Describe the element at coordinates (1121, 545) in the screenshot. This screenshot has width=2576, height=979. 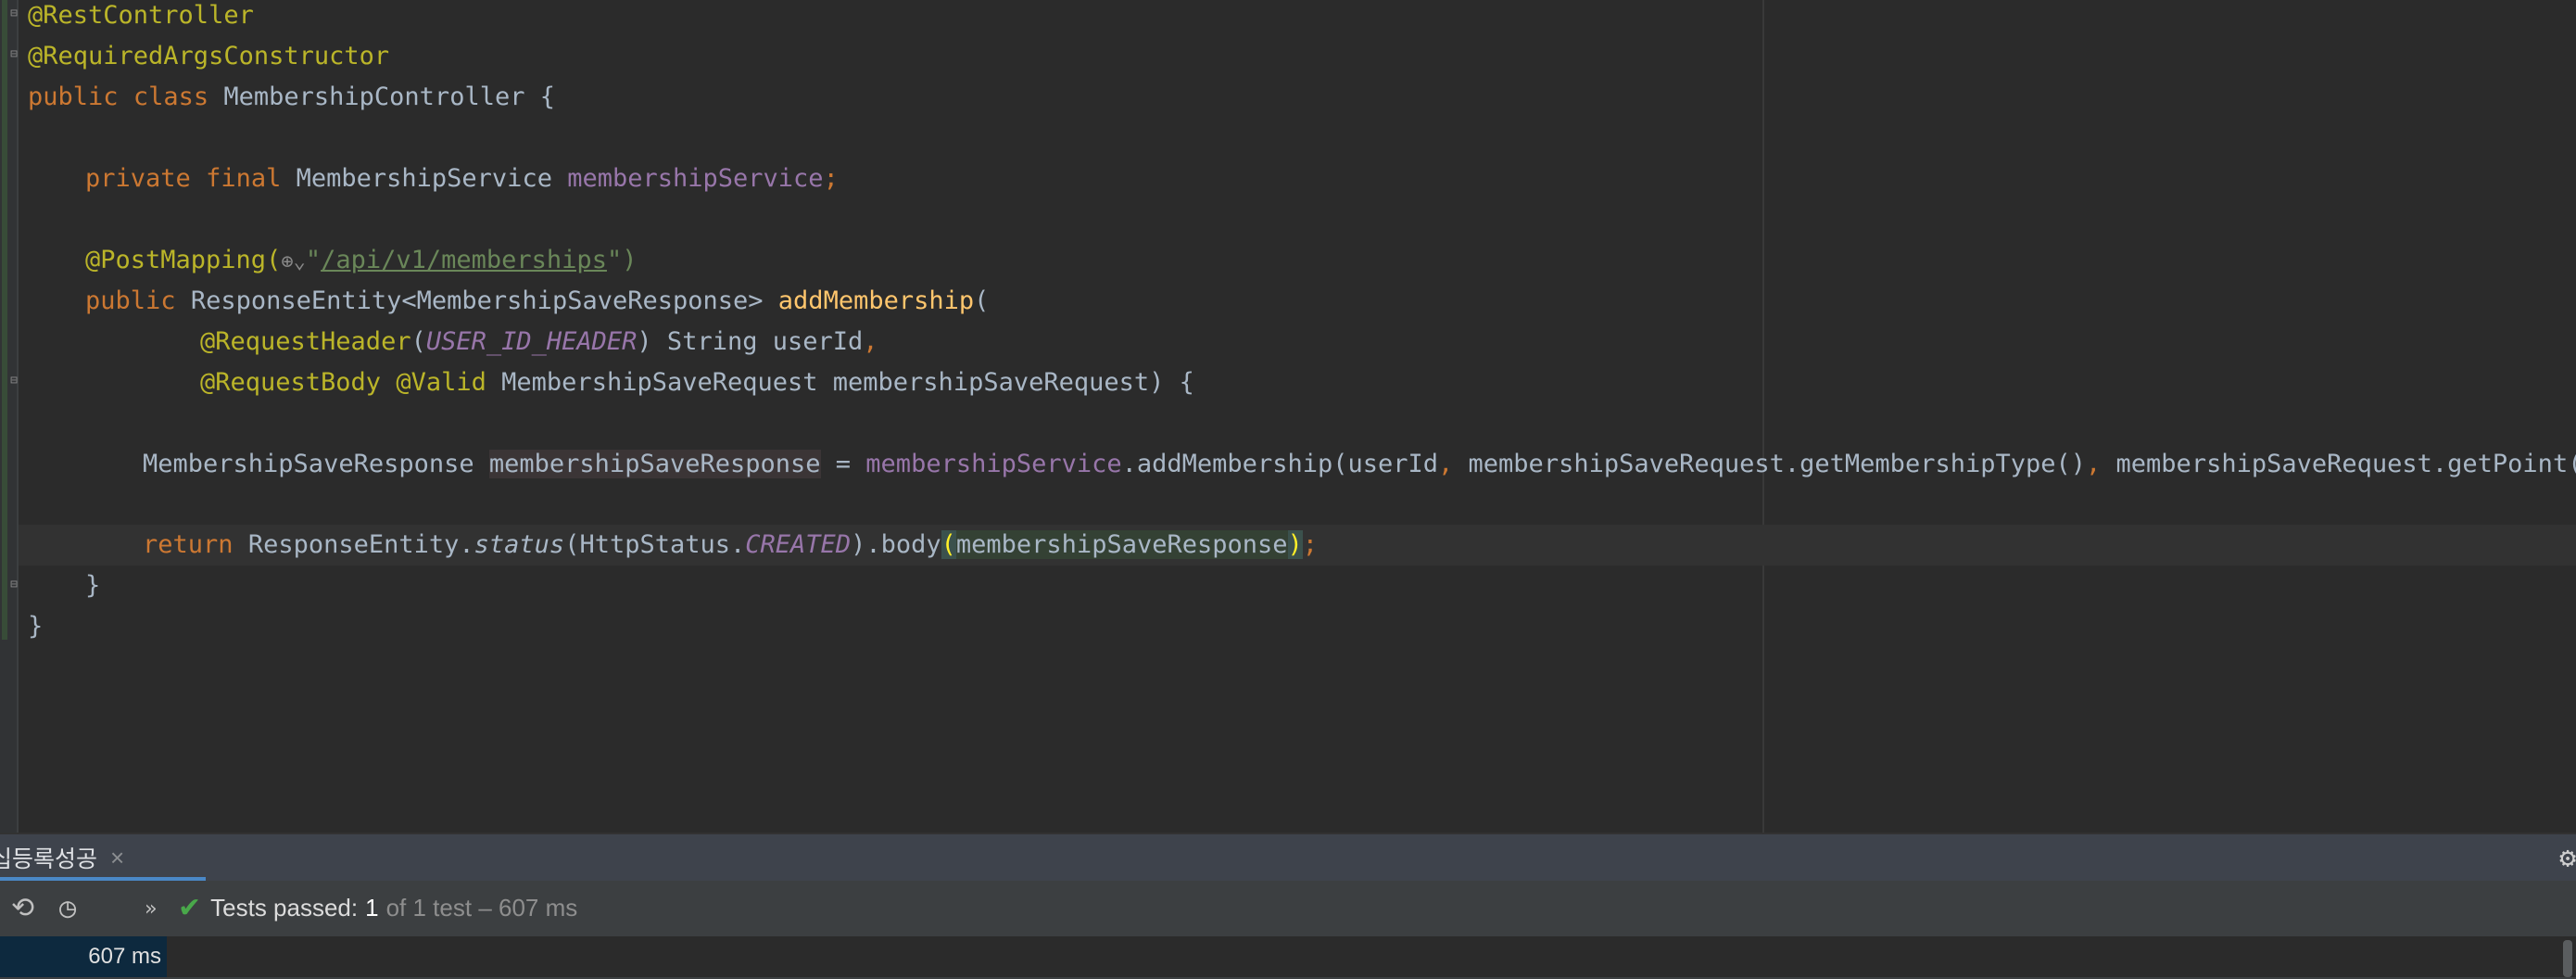
I see `argument-name: membershipSaveResponse` at that location.